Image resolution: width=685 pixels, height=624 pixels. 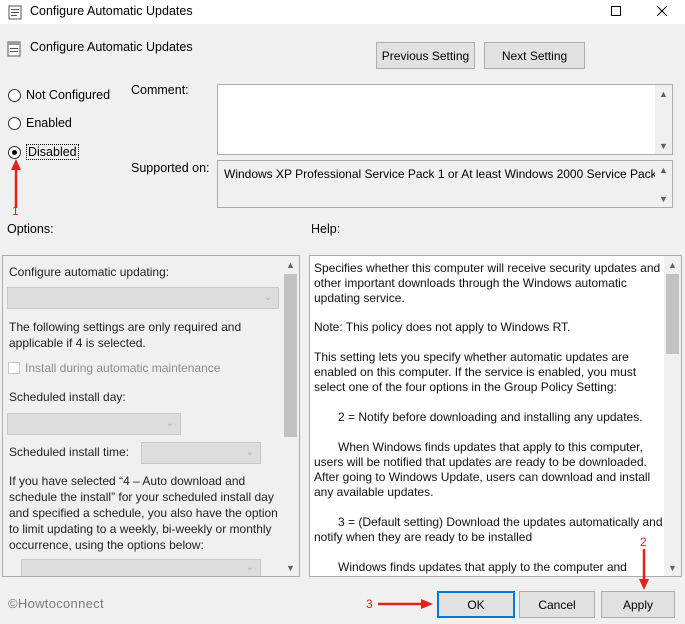 I want to click on comment-label: Comment:, so click(x=160, y=90).